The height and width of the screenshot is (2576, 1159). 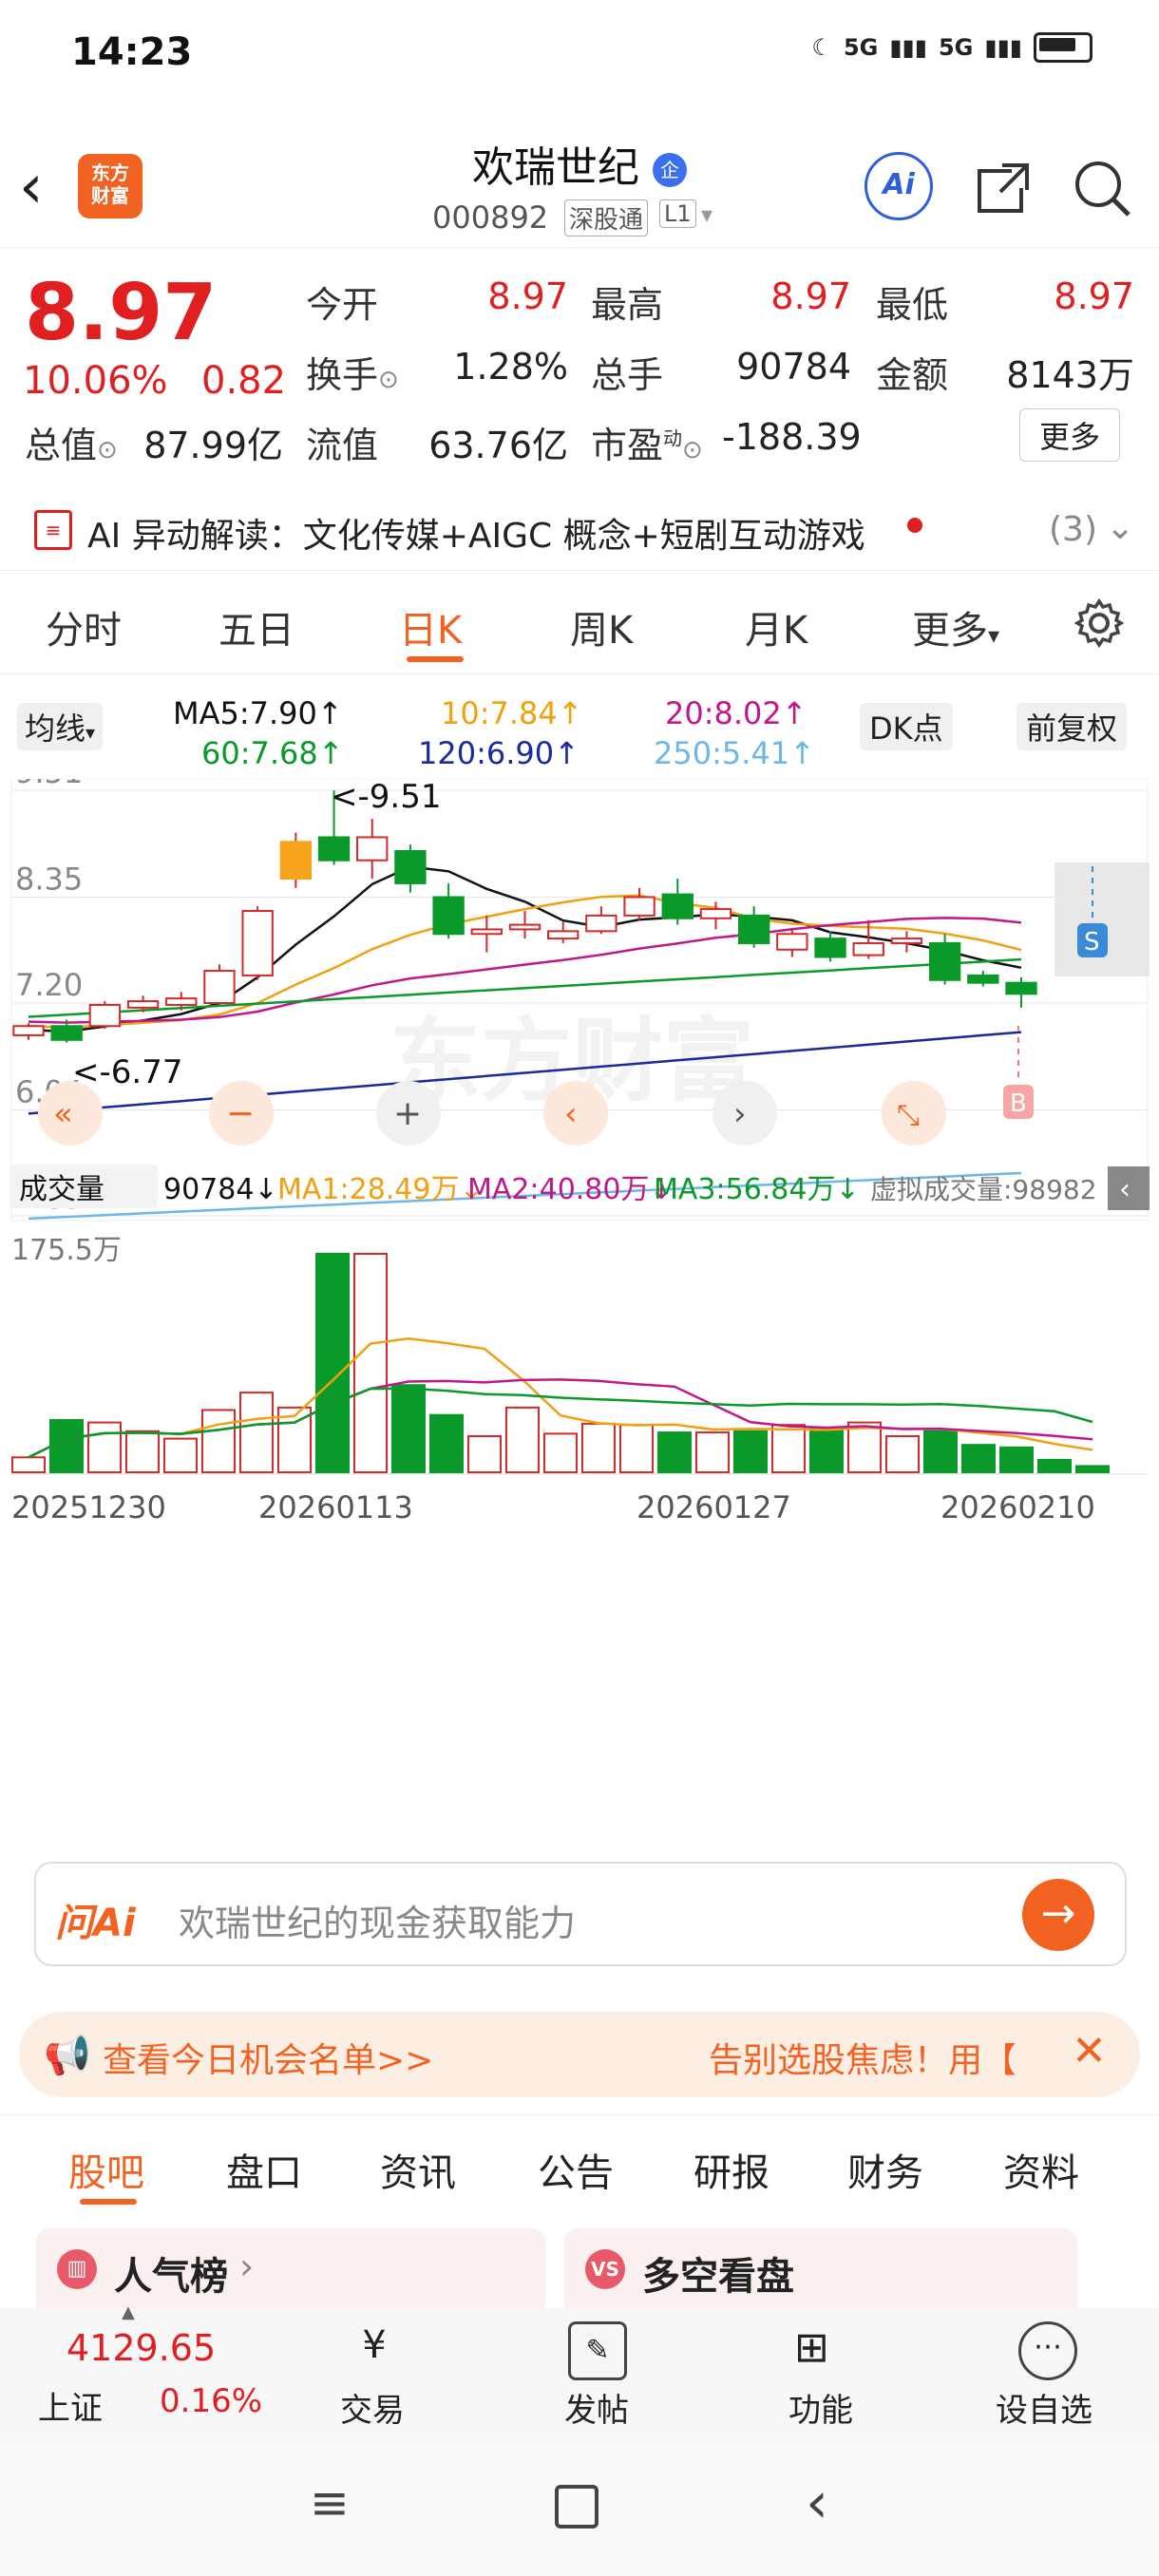 I want to click on search-icon, so click(x=1102, y=190).